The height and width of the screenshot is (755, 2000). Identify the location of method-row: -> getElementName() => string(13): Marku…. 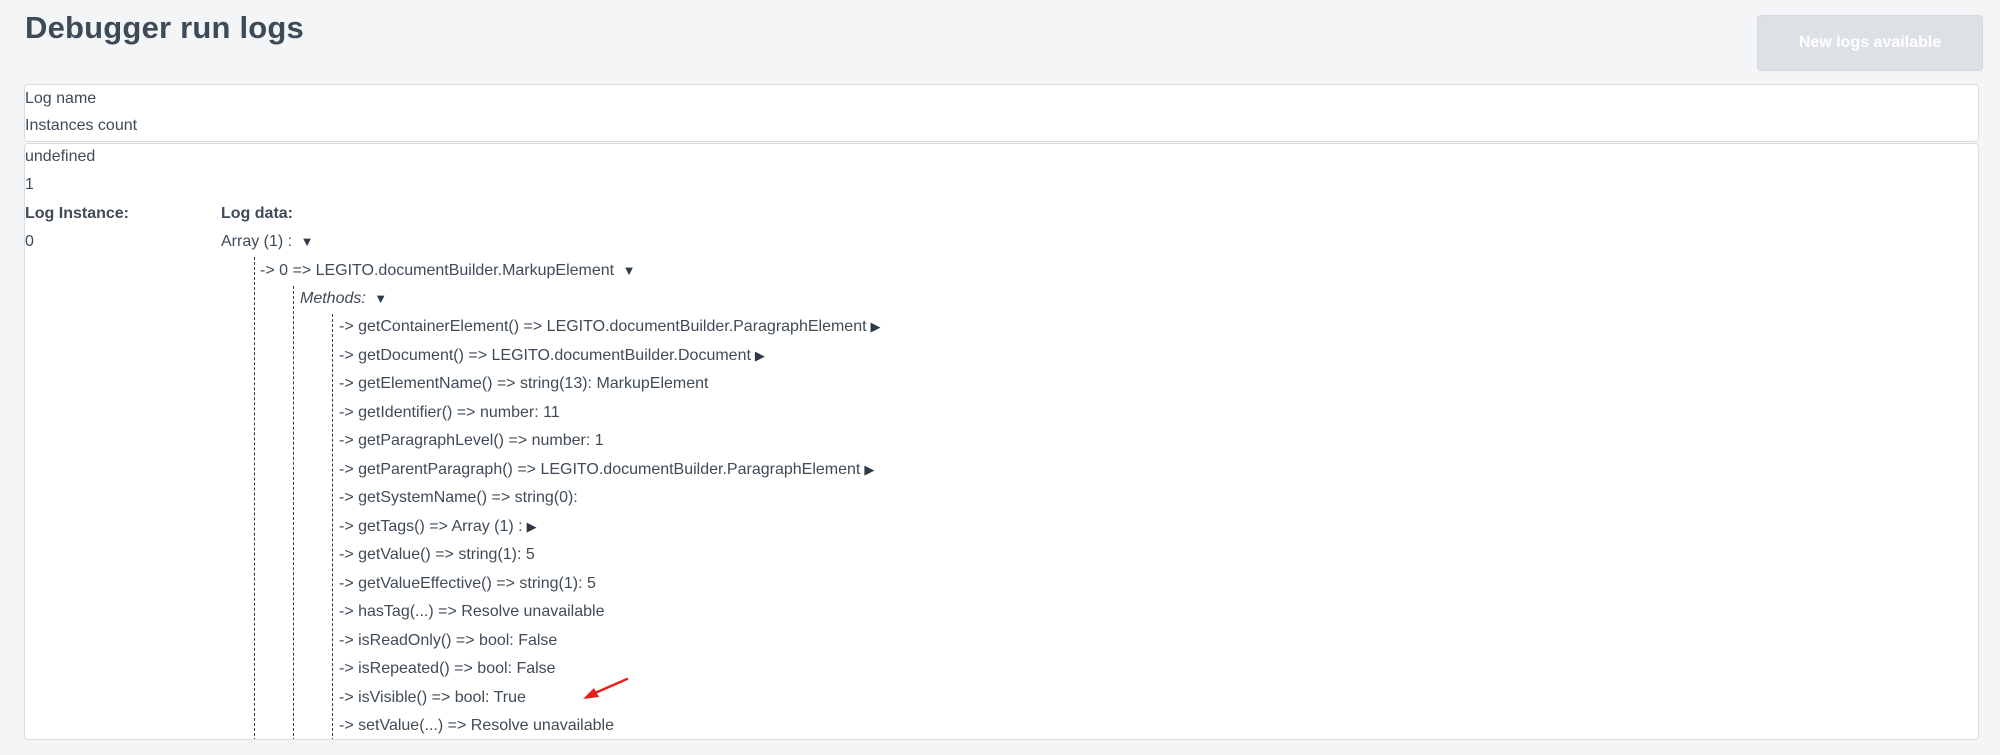
(523, 384).